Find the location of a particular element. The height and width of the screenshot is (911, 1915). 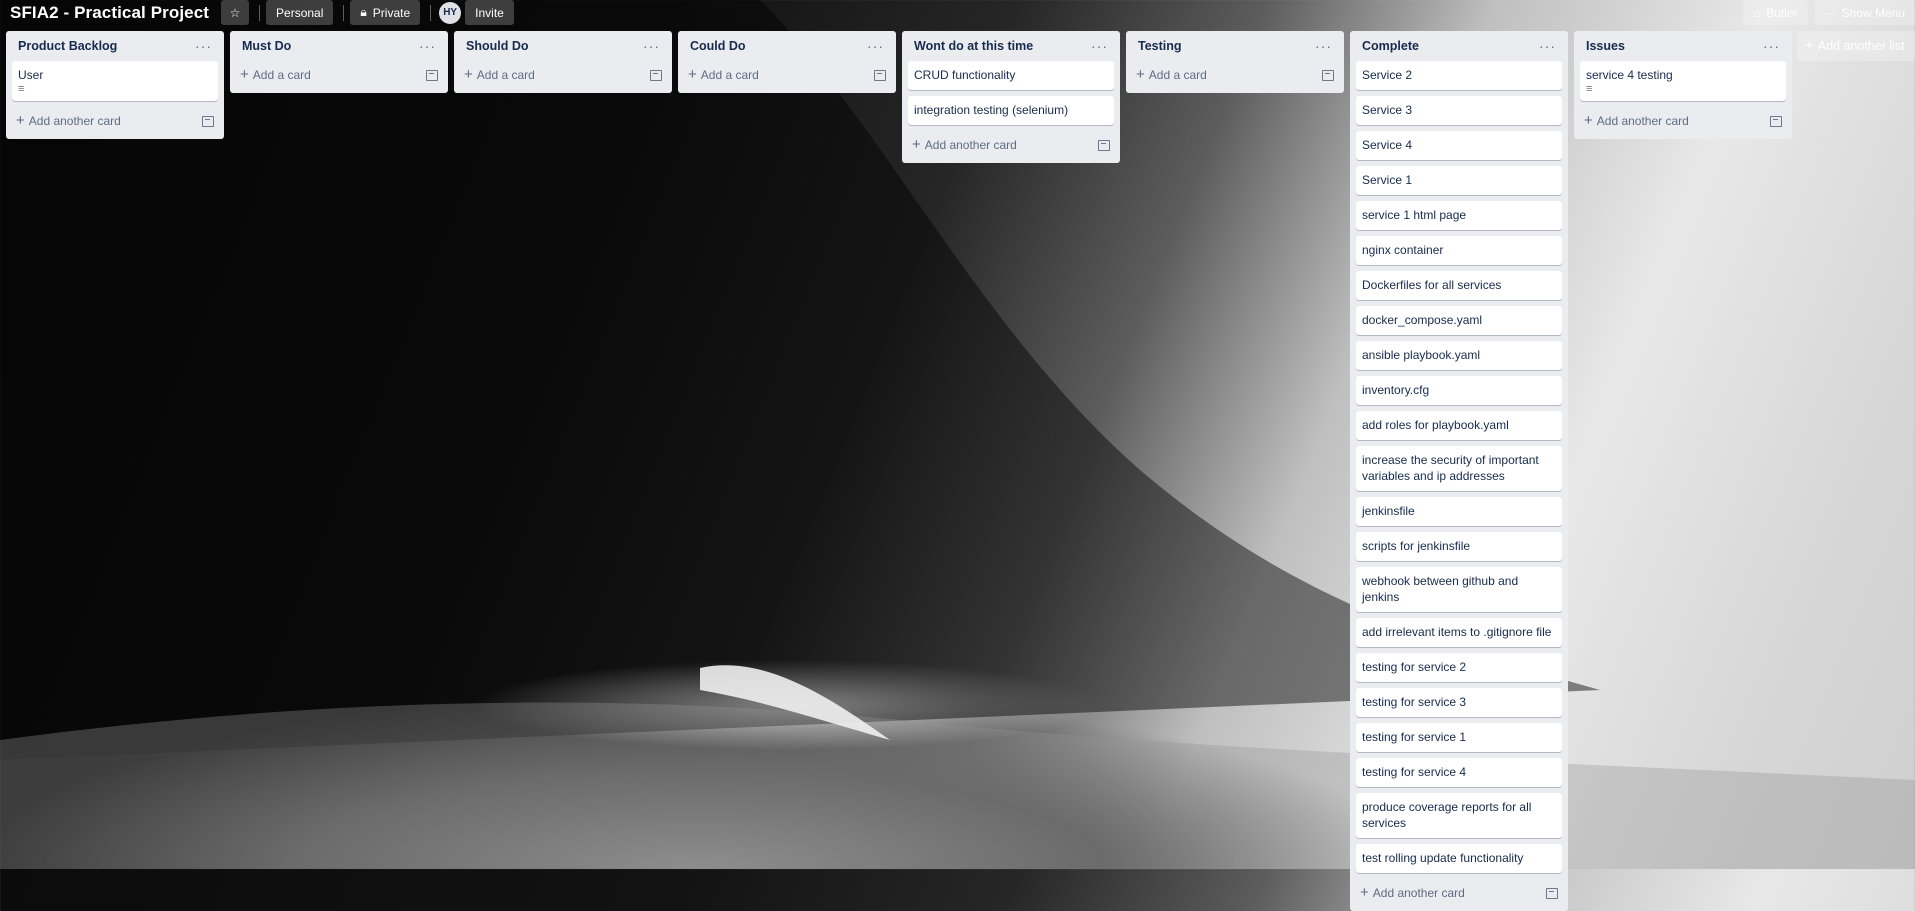

visibility-label: Private is located at coordinates (391, 12).